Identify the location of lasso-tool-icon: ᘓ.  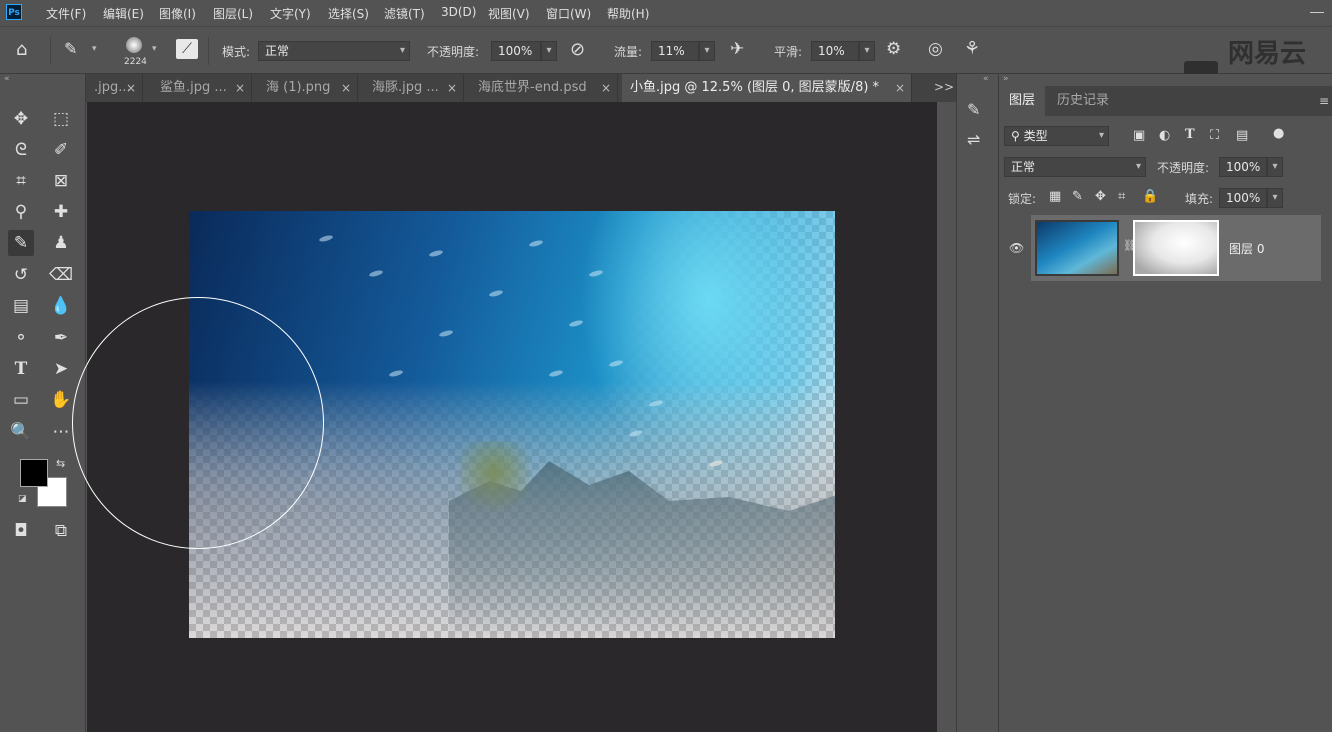
(21, 150).